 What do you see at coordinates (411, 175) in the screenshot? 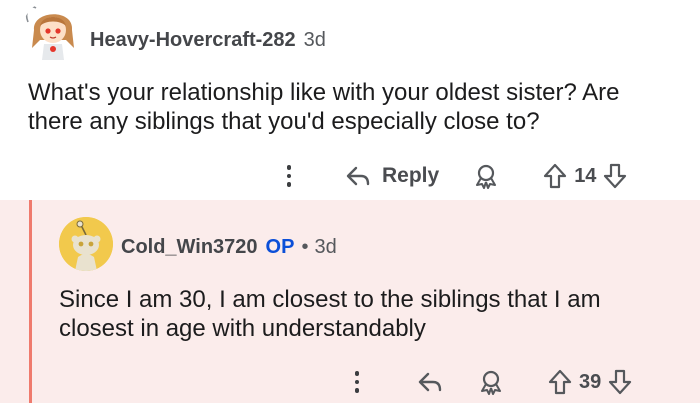
I see `reply-label: Reply` at bounding box center [411, 175].